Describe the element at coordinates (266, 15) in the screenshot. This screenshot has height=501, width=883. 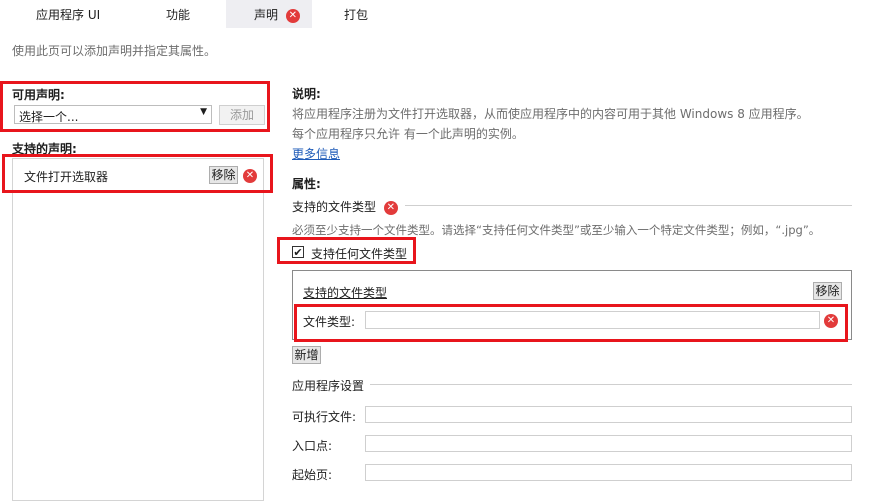
I see `tab-label: 声明` at that location.